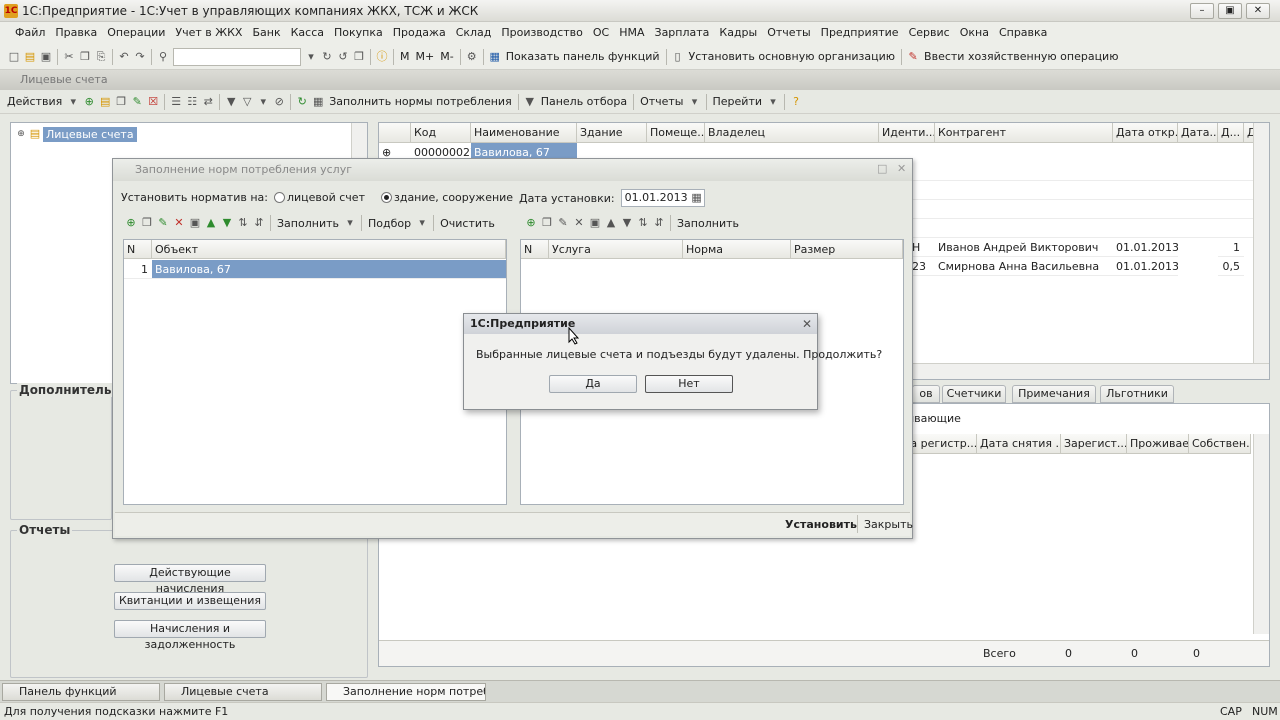 The height and width of the screenshot is (720, 1280). I want to click on filter-icon: ▼, so click(231, 102).